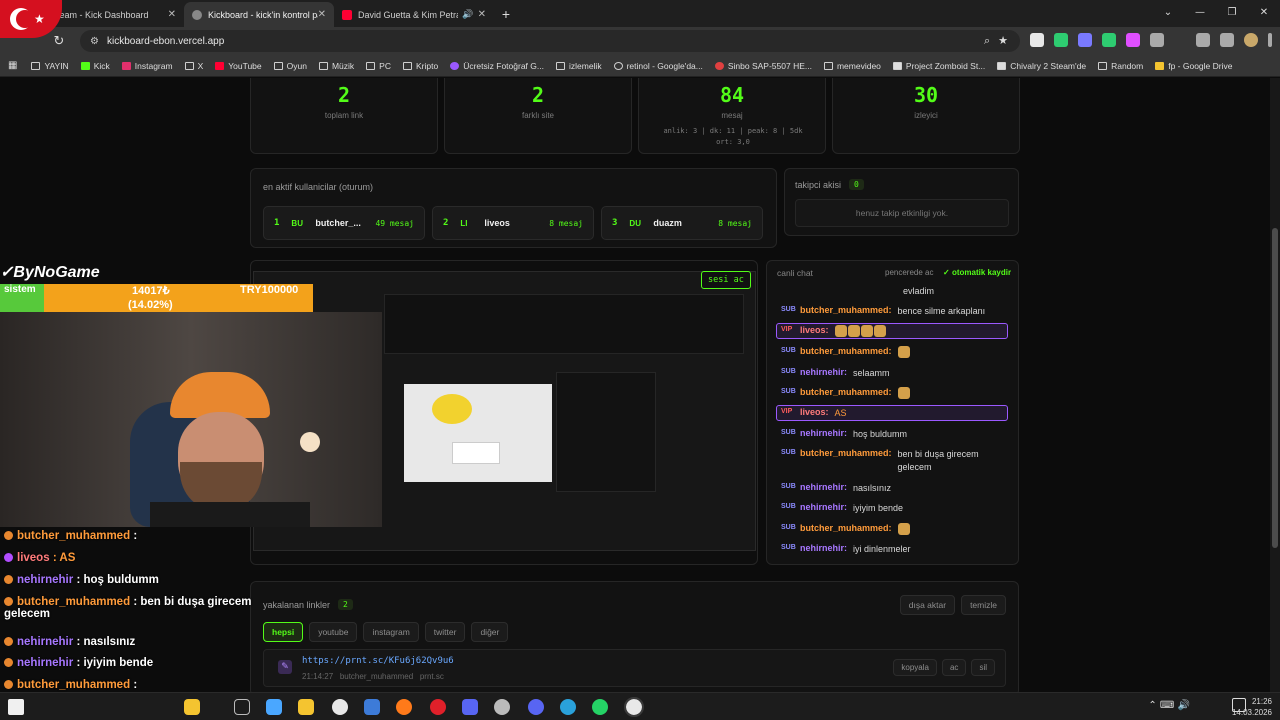 This screenshot has height=720, width=1280. What do you see at coordinates (852, 66) in the screenshot?
I see `bookmark-item: memevideo` at bounding box center [852, 66].